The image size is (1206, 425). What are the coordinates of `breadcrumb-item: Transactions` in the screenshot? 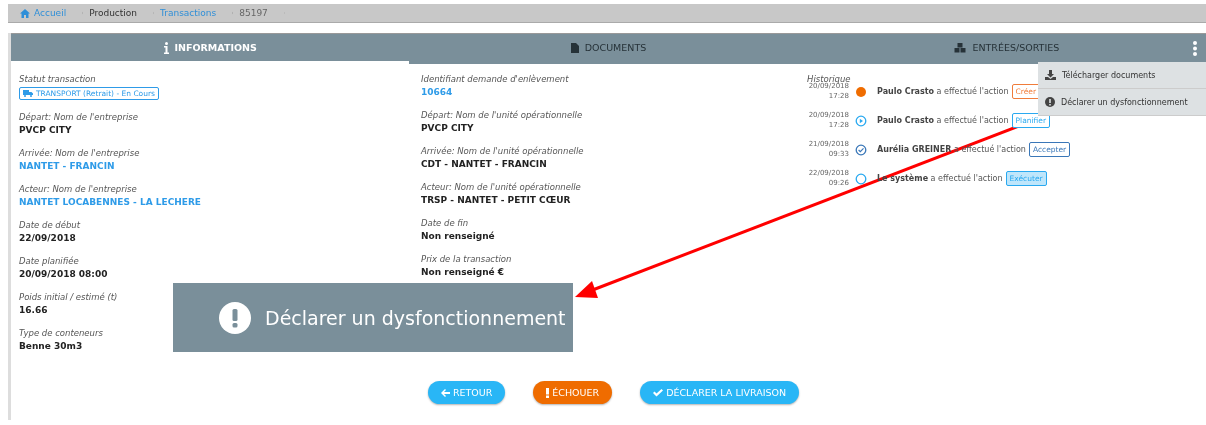 It's located at (194, 13).